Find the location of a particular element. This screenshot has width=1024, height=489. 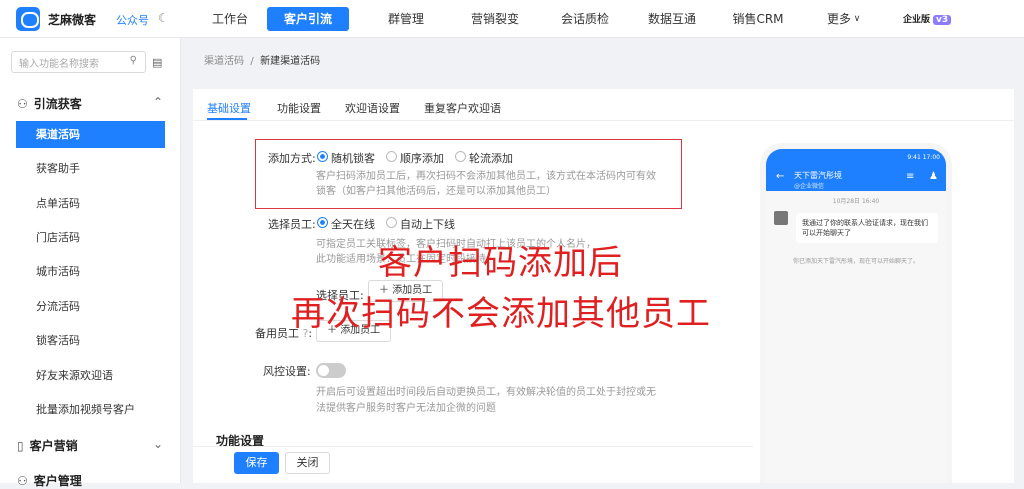

nav-customer-acquisition: 客户引流 is located at coordinates (308, 19).